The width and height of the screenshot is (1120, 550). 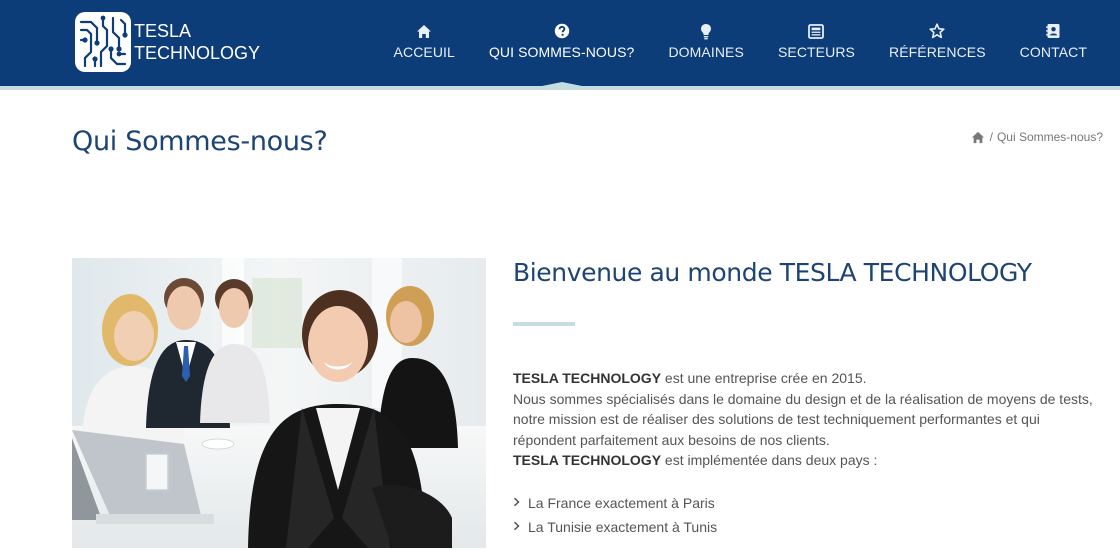 I want to click on nav-item-references: RÉFÉRENCES, so click(x=937, y=43).